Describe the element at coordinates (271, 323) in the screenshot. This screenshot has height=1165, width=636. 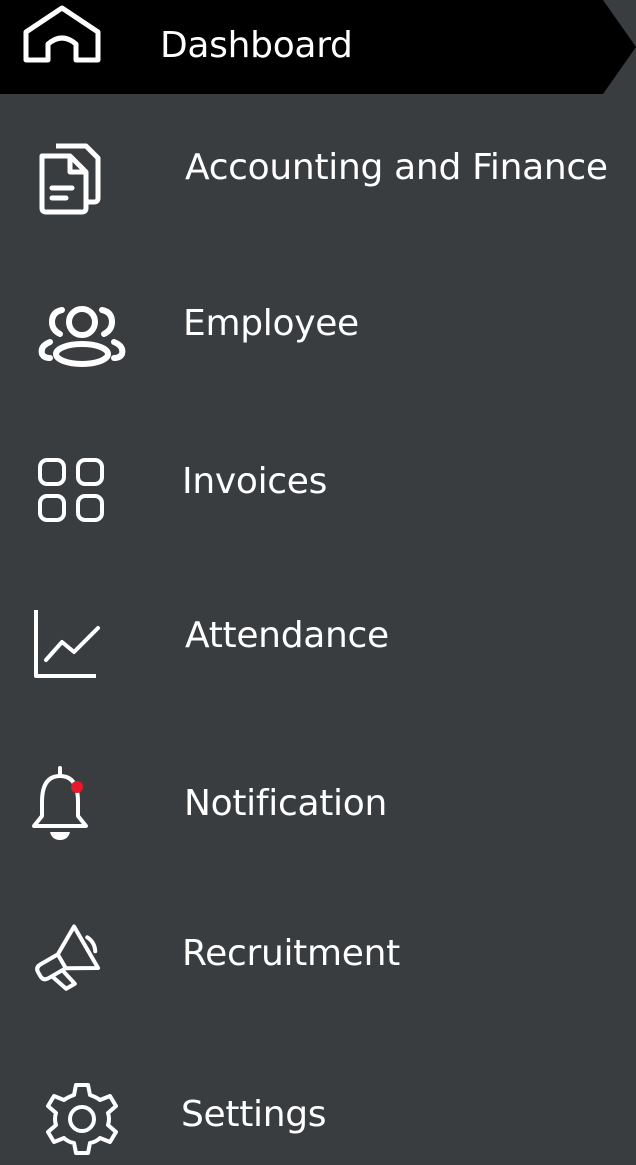
I see `sidebar-item-label: Employee` at that location.